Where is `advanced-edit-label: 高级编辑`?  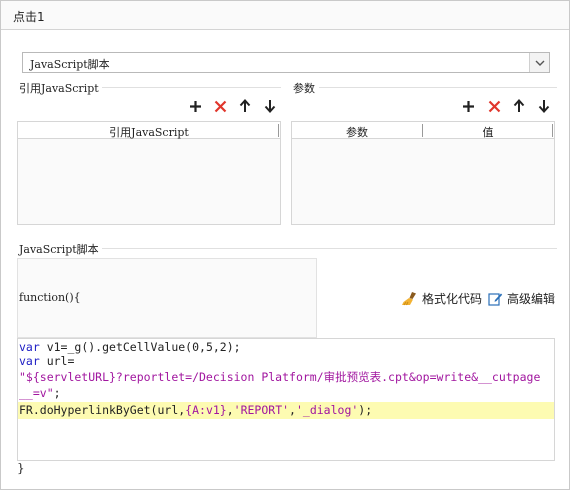 advanced-edit-label: 高级编辑 is located at coordinates (531, 299).